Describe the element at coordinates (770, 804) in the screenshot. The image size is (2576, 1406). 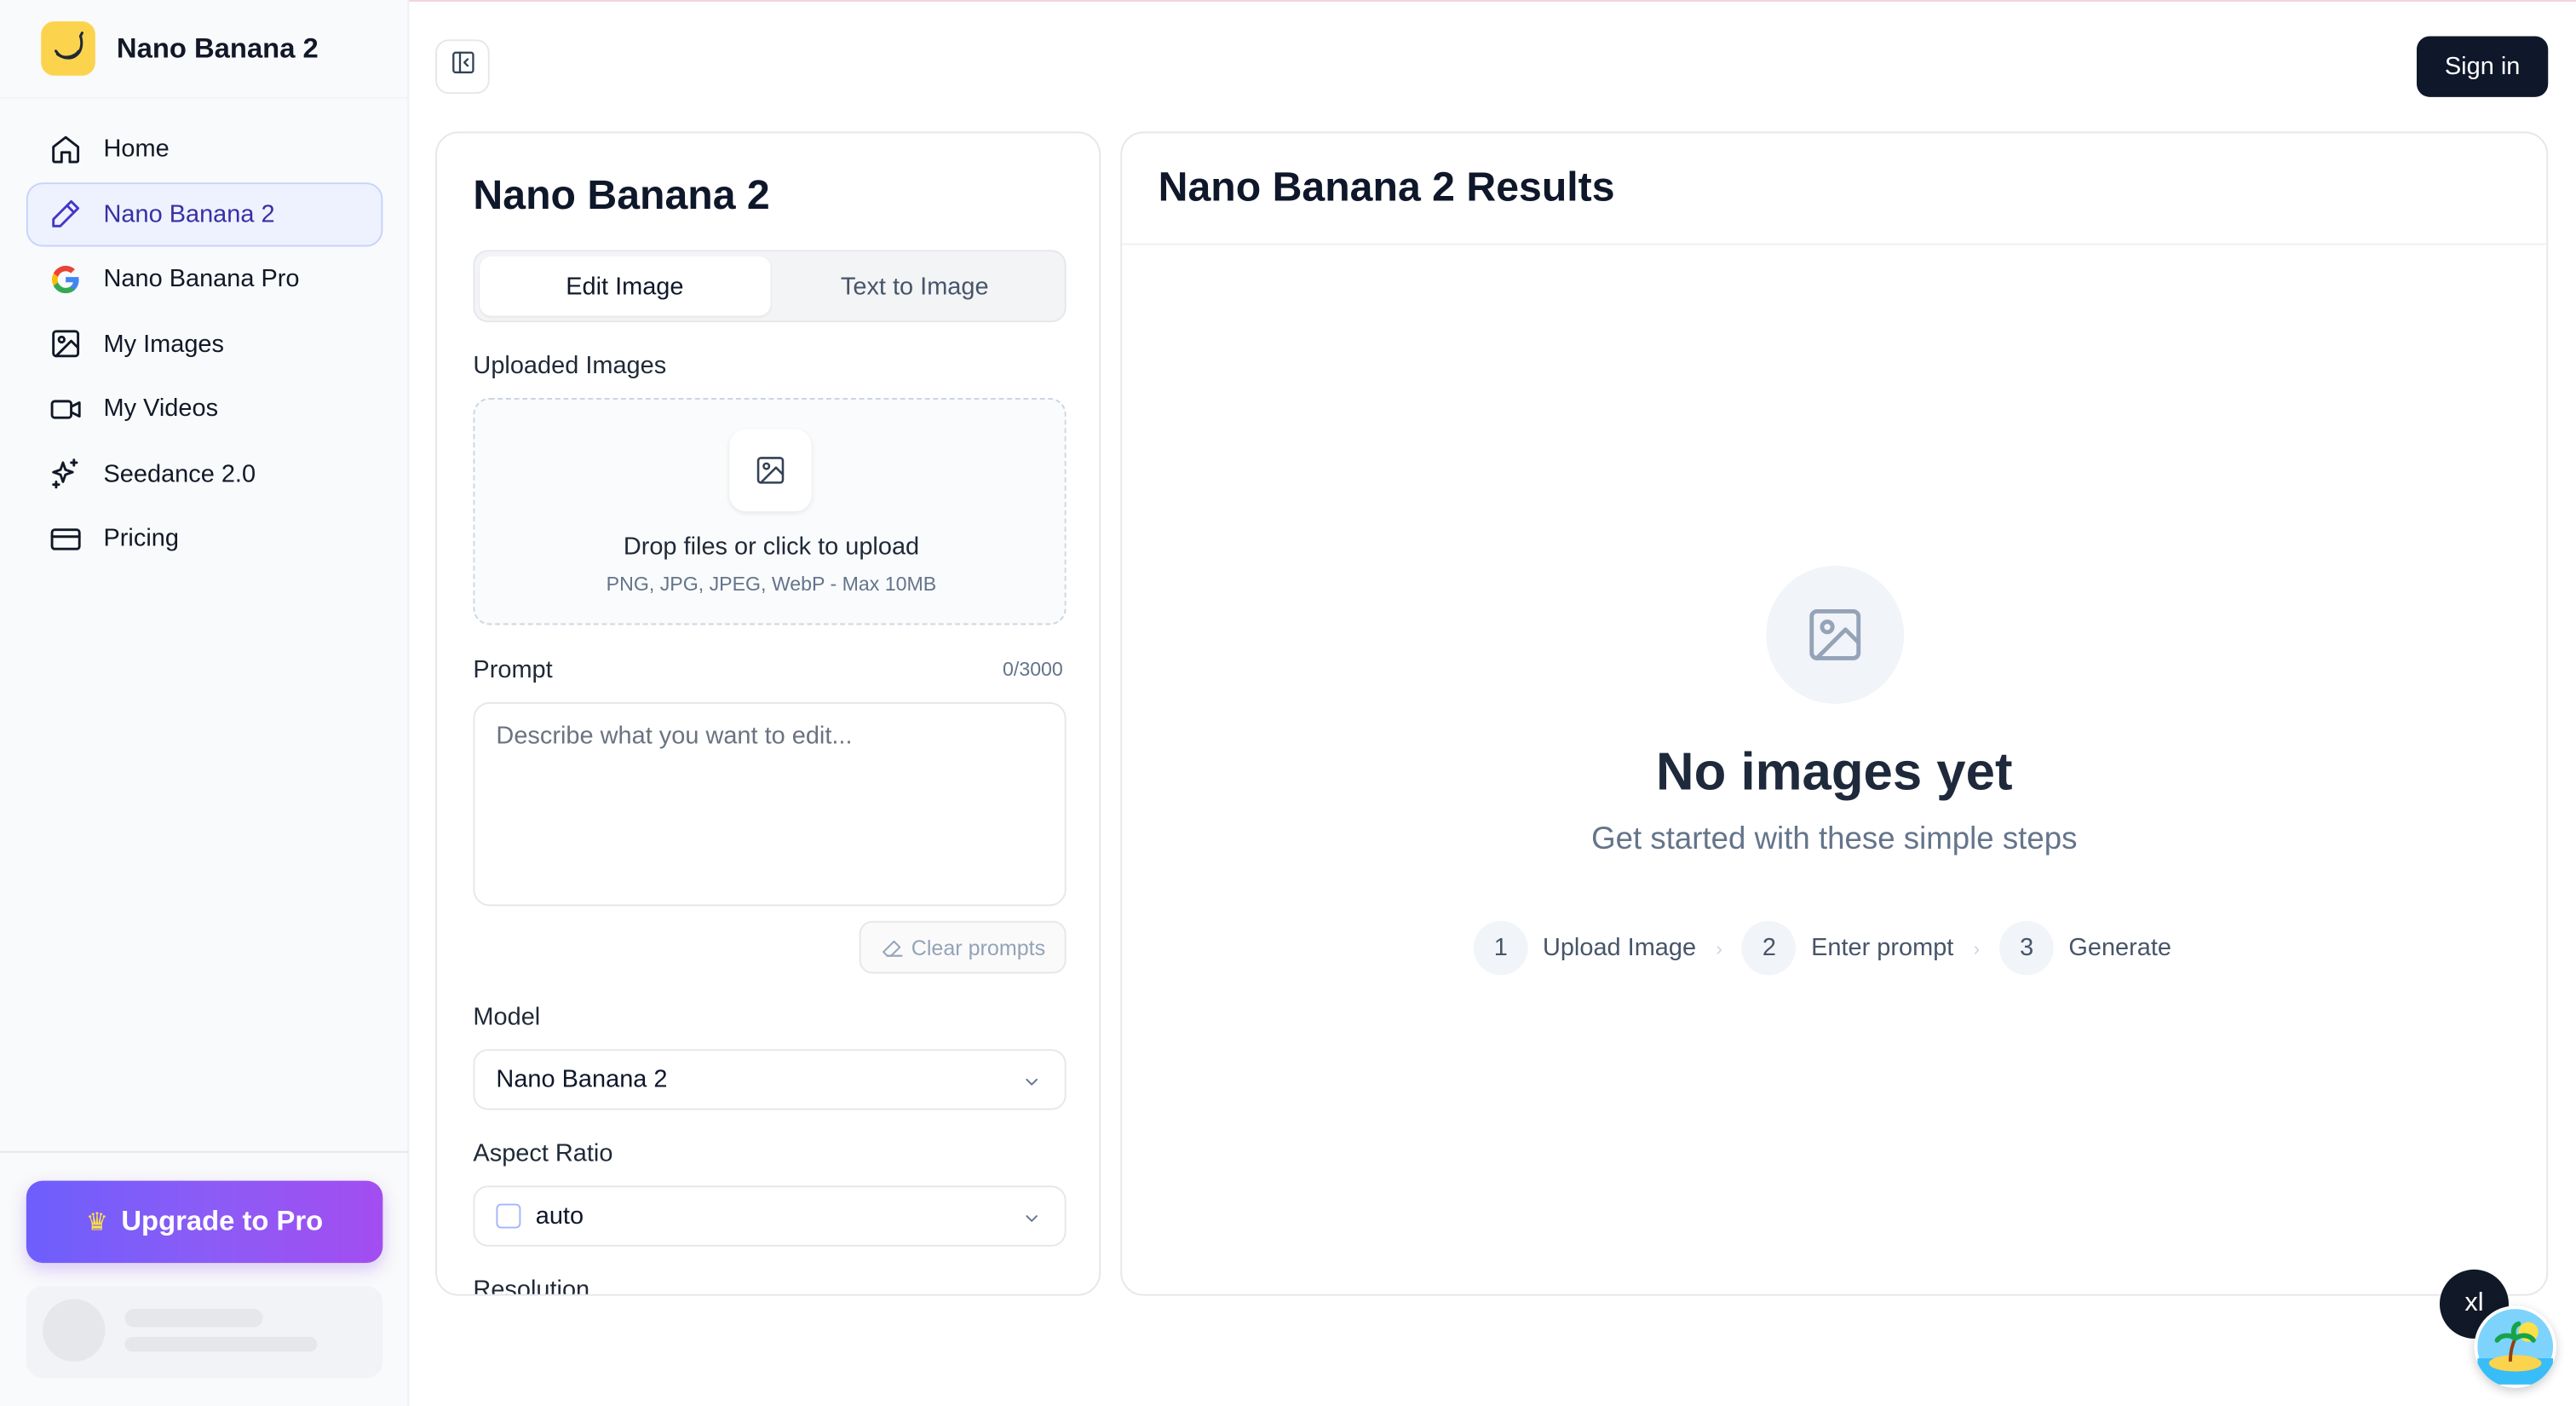
I see `prompt-input` at that location.